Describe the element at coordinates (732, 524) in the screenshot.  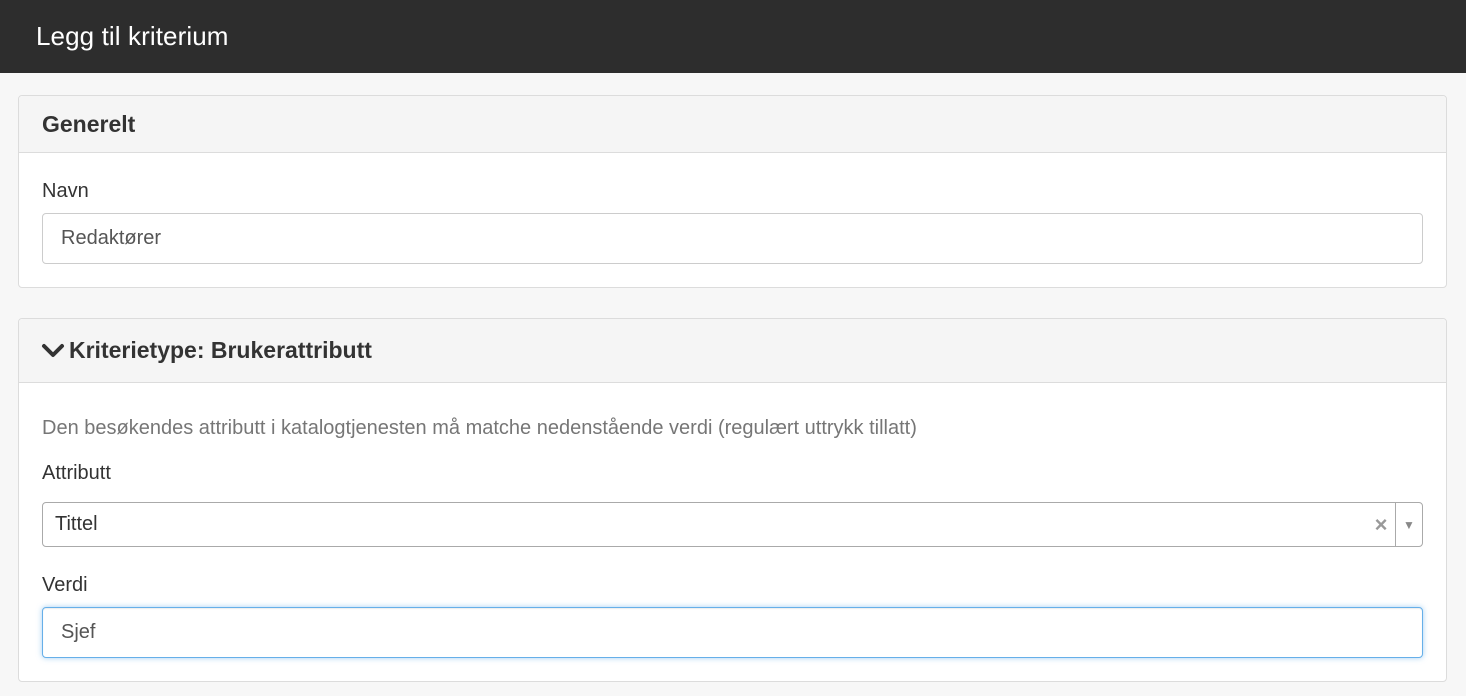
I see `attribute-select: Tittel × ▼` at that location.